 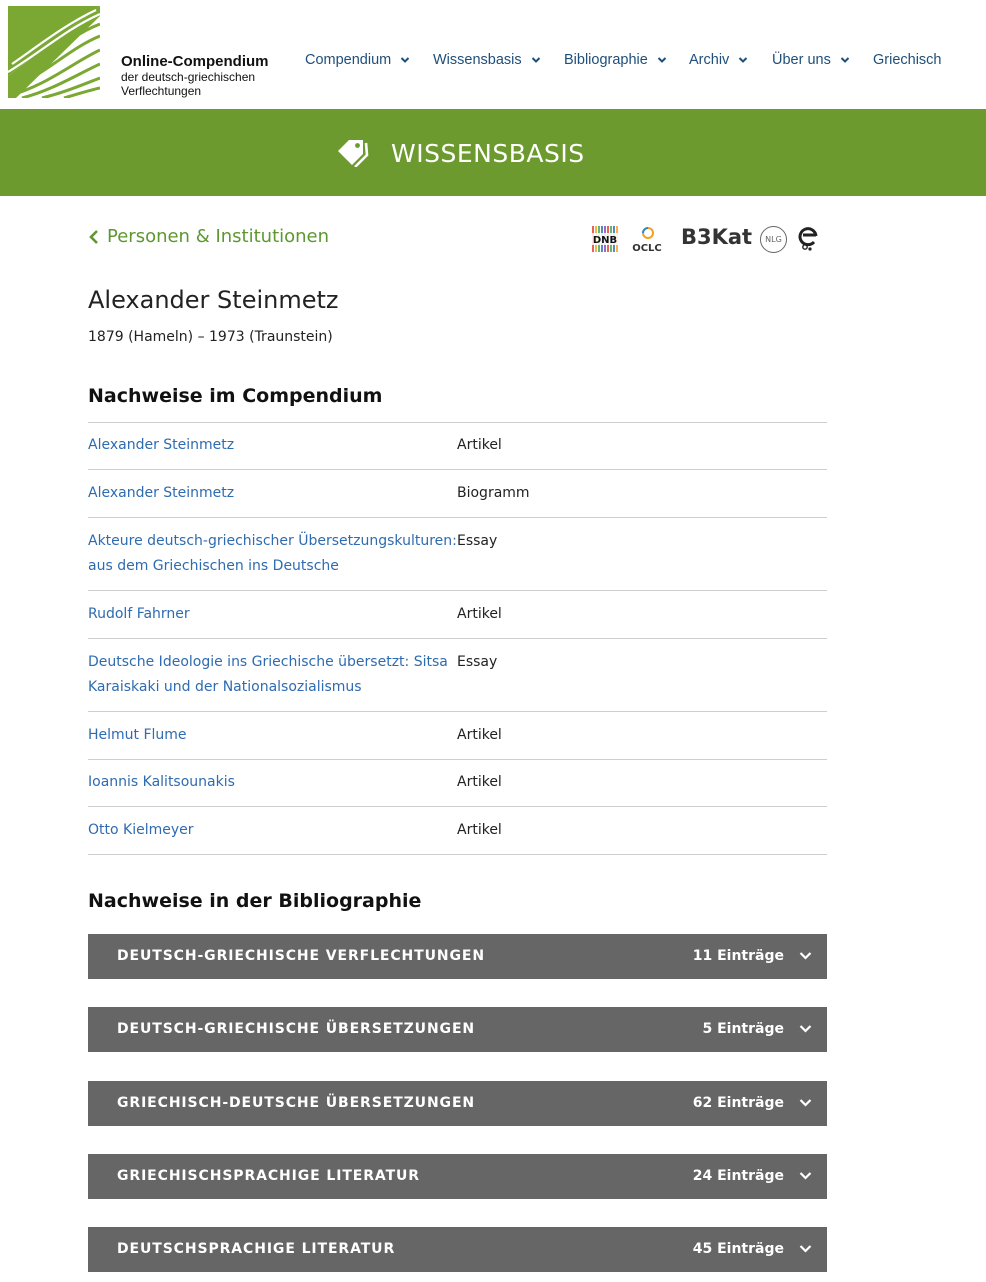 What do you see at coordinates (743, 1029) in the screenshot?
I see `accordion-count: 5 Einträge` at bounding box center [743, 1029].